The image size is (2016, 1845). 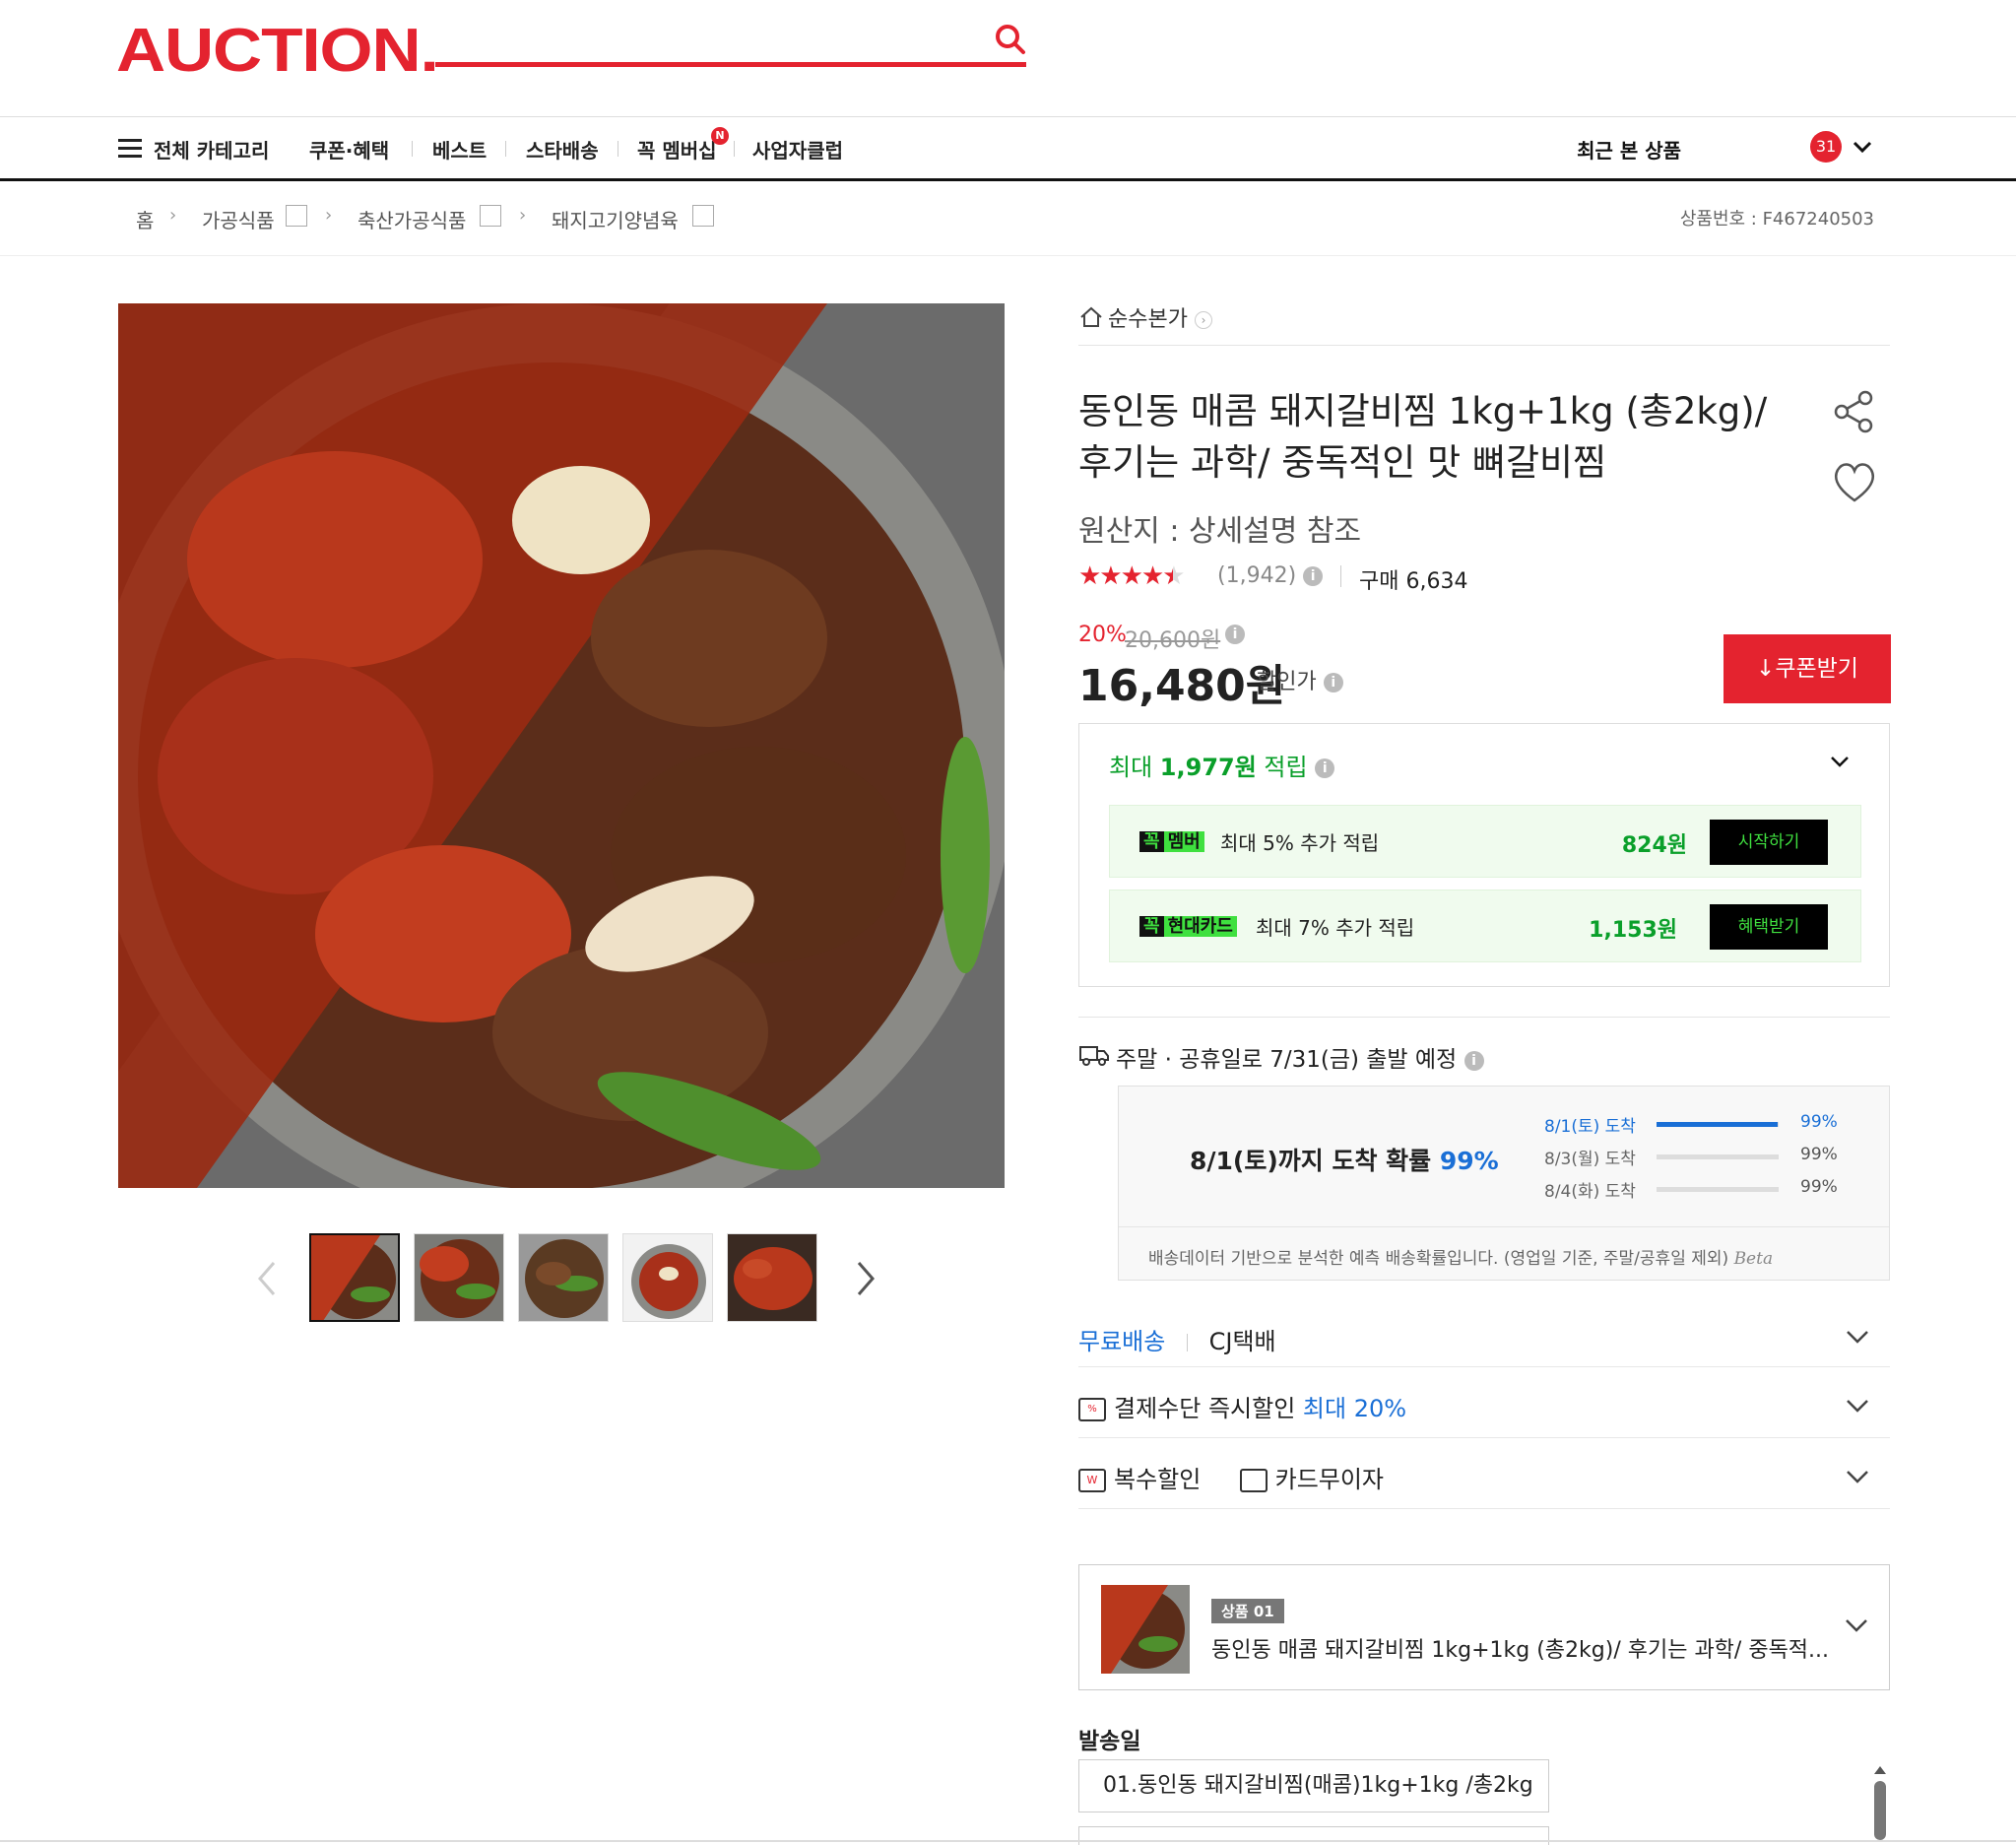 What do you see at coordinates (267, 1278) in the screenshot?
I see `thumbnail-prev-button` at bounding box center [267, 1278].